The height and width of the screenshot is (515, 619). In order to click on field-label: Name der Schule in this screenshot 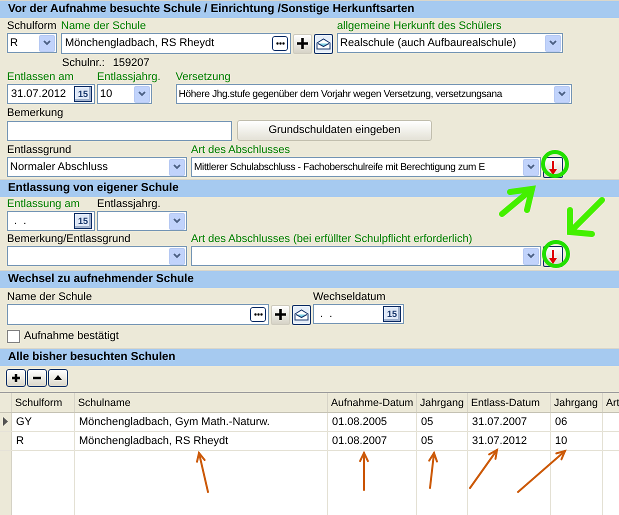, I will do `click(104, 26)`.